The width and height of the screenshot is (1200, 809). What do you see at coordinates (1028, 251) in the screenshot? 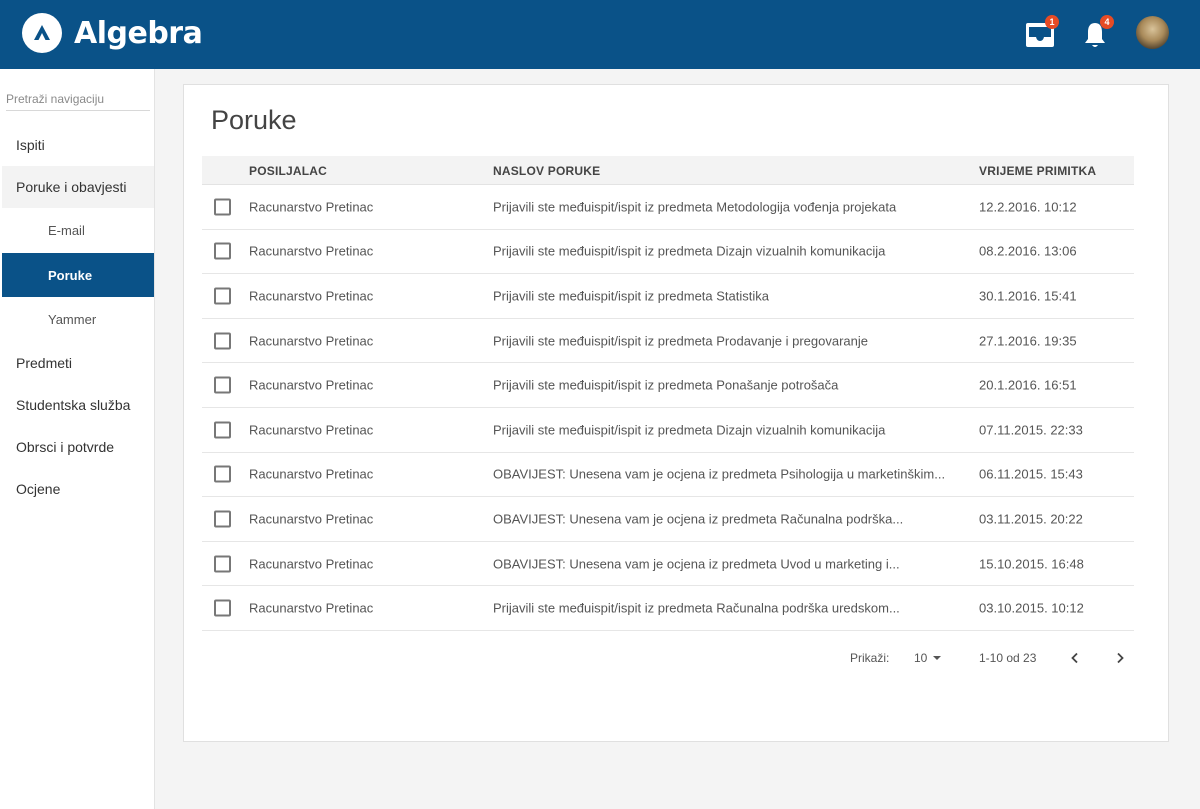
I see `row-time: 08.2.2016. 13:06` at bounding box center [1028, 251].